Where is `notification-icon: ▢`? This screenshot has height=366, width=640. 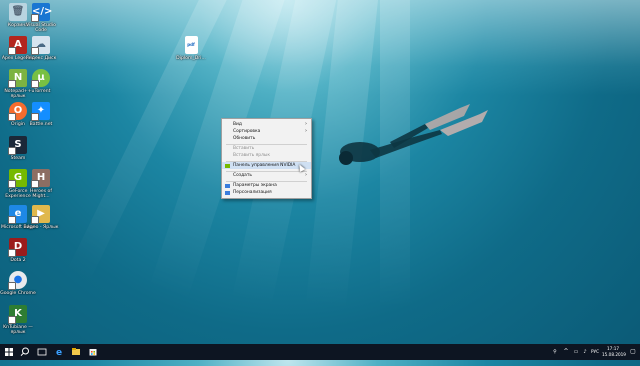 notification-icon: ▢ is located at coordinates (633, 352).